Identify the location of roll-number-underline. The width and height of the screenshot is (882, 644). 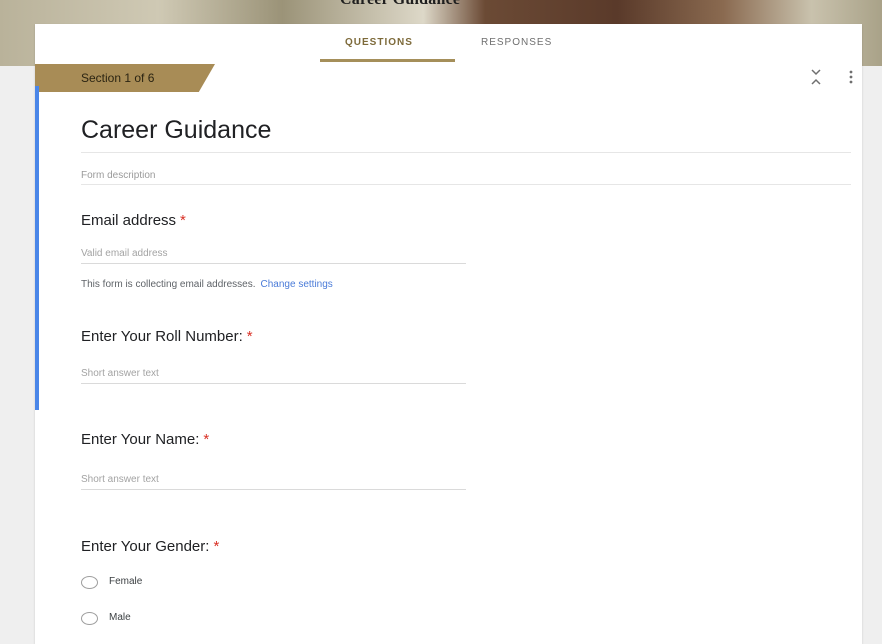
(273, 383).